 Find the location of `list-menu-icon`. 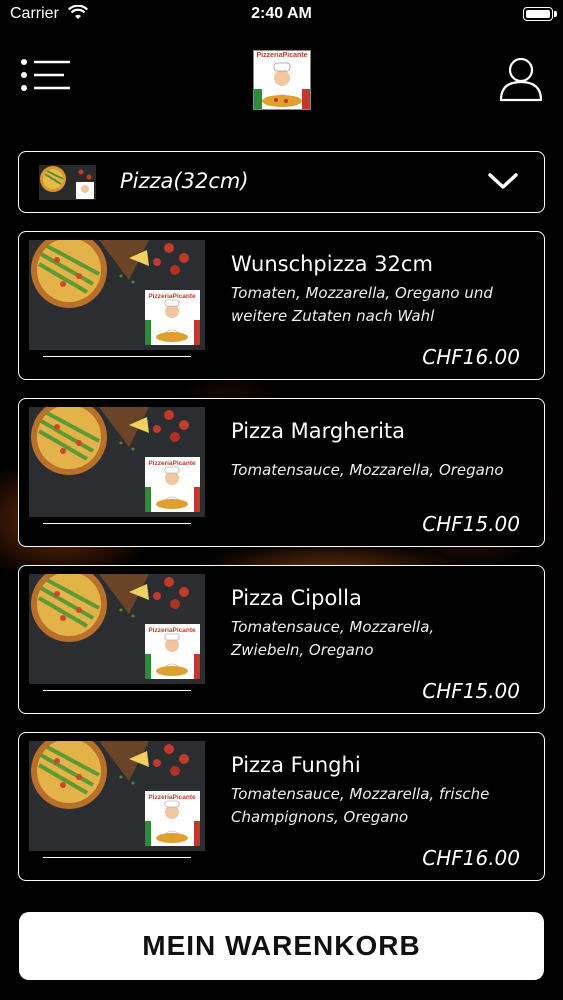

list-menu-icon is located at coordinates (46, 78).